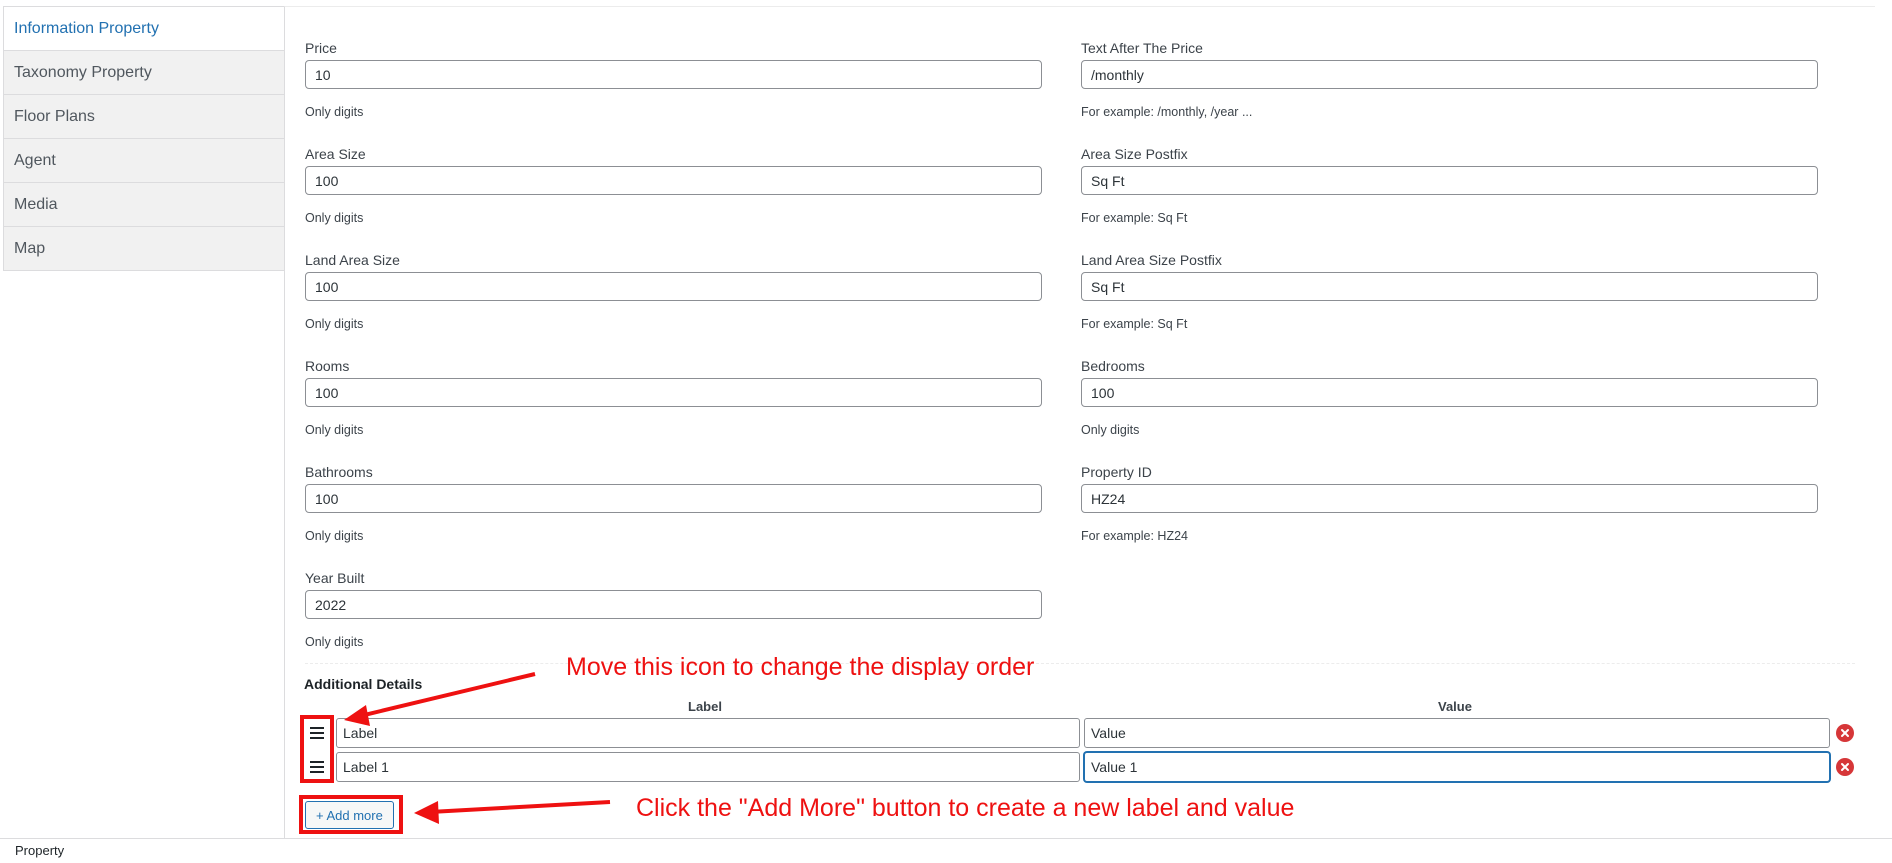  I want to click on property-id-label: Property ID, so click(1116, 472).